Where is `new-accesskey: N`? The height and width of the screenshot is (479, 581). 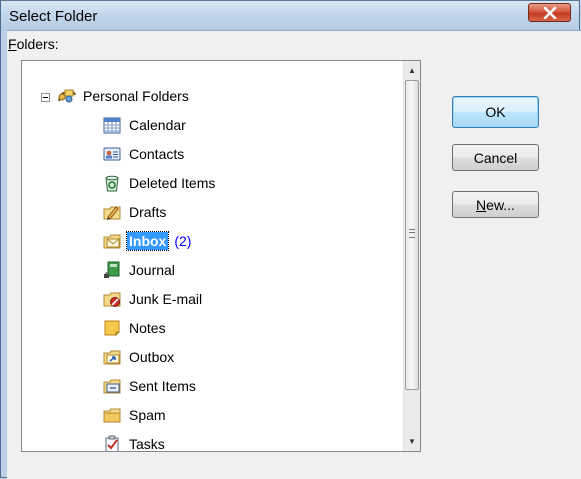
new-accesskey: N is located at coordinates (481, 204).